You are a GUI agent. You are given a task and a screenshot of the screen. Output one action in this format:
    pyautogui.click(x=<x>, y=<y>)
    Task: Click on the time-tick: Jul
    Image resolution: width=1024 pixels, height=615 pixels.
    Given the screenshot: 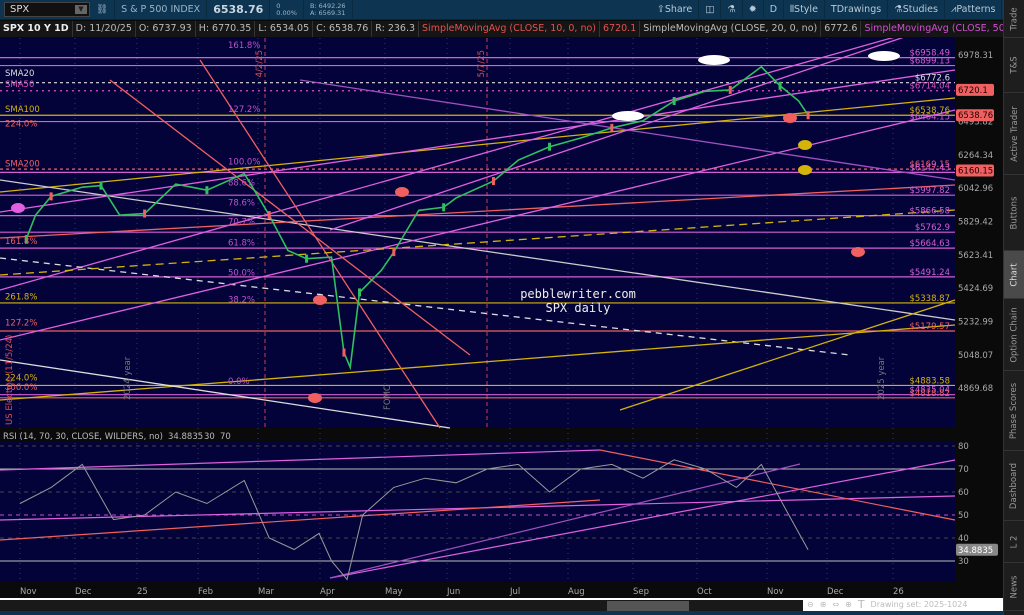 What is the action you would take?
    pyautogui.click(x=514, y=592)
    